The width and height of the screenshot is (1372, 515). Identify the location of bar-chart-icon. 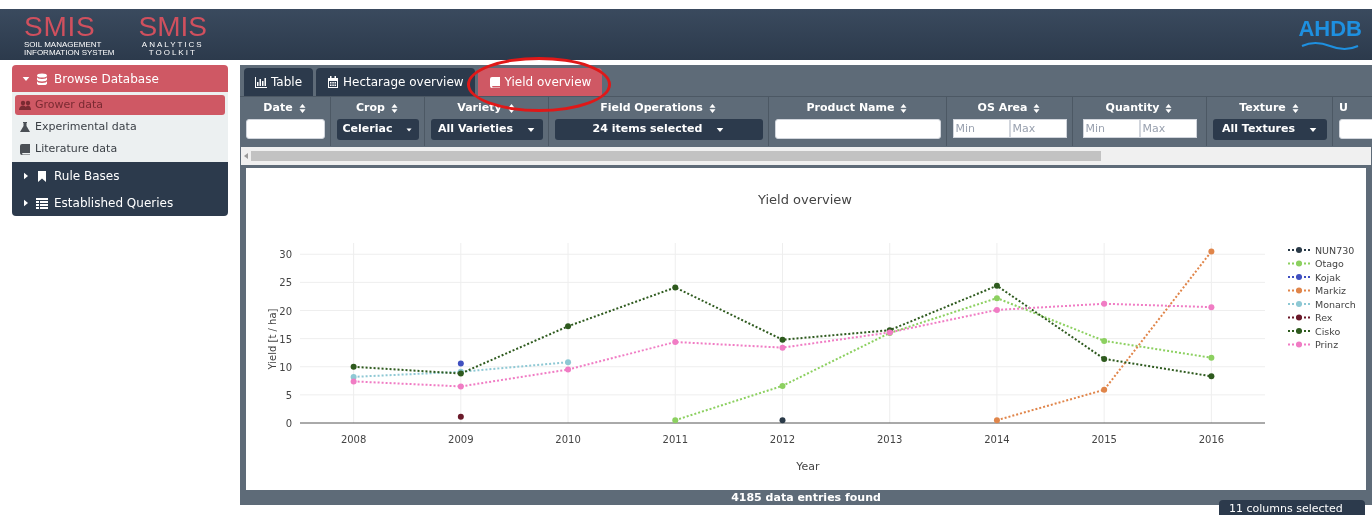
(261, 82).